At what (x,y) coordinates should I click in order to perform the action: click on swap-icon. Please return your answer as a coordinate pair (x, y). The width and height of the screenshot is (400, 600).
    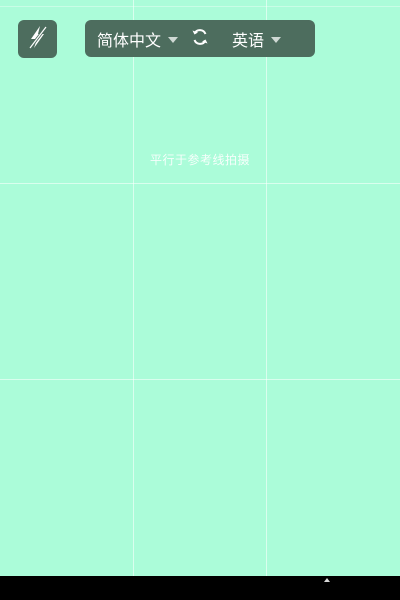
    Looking at the image, I should click on (200, 39).